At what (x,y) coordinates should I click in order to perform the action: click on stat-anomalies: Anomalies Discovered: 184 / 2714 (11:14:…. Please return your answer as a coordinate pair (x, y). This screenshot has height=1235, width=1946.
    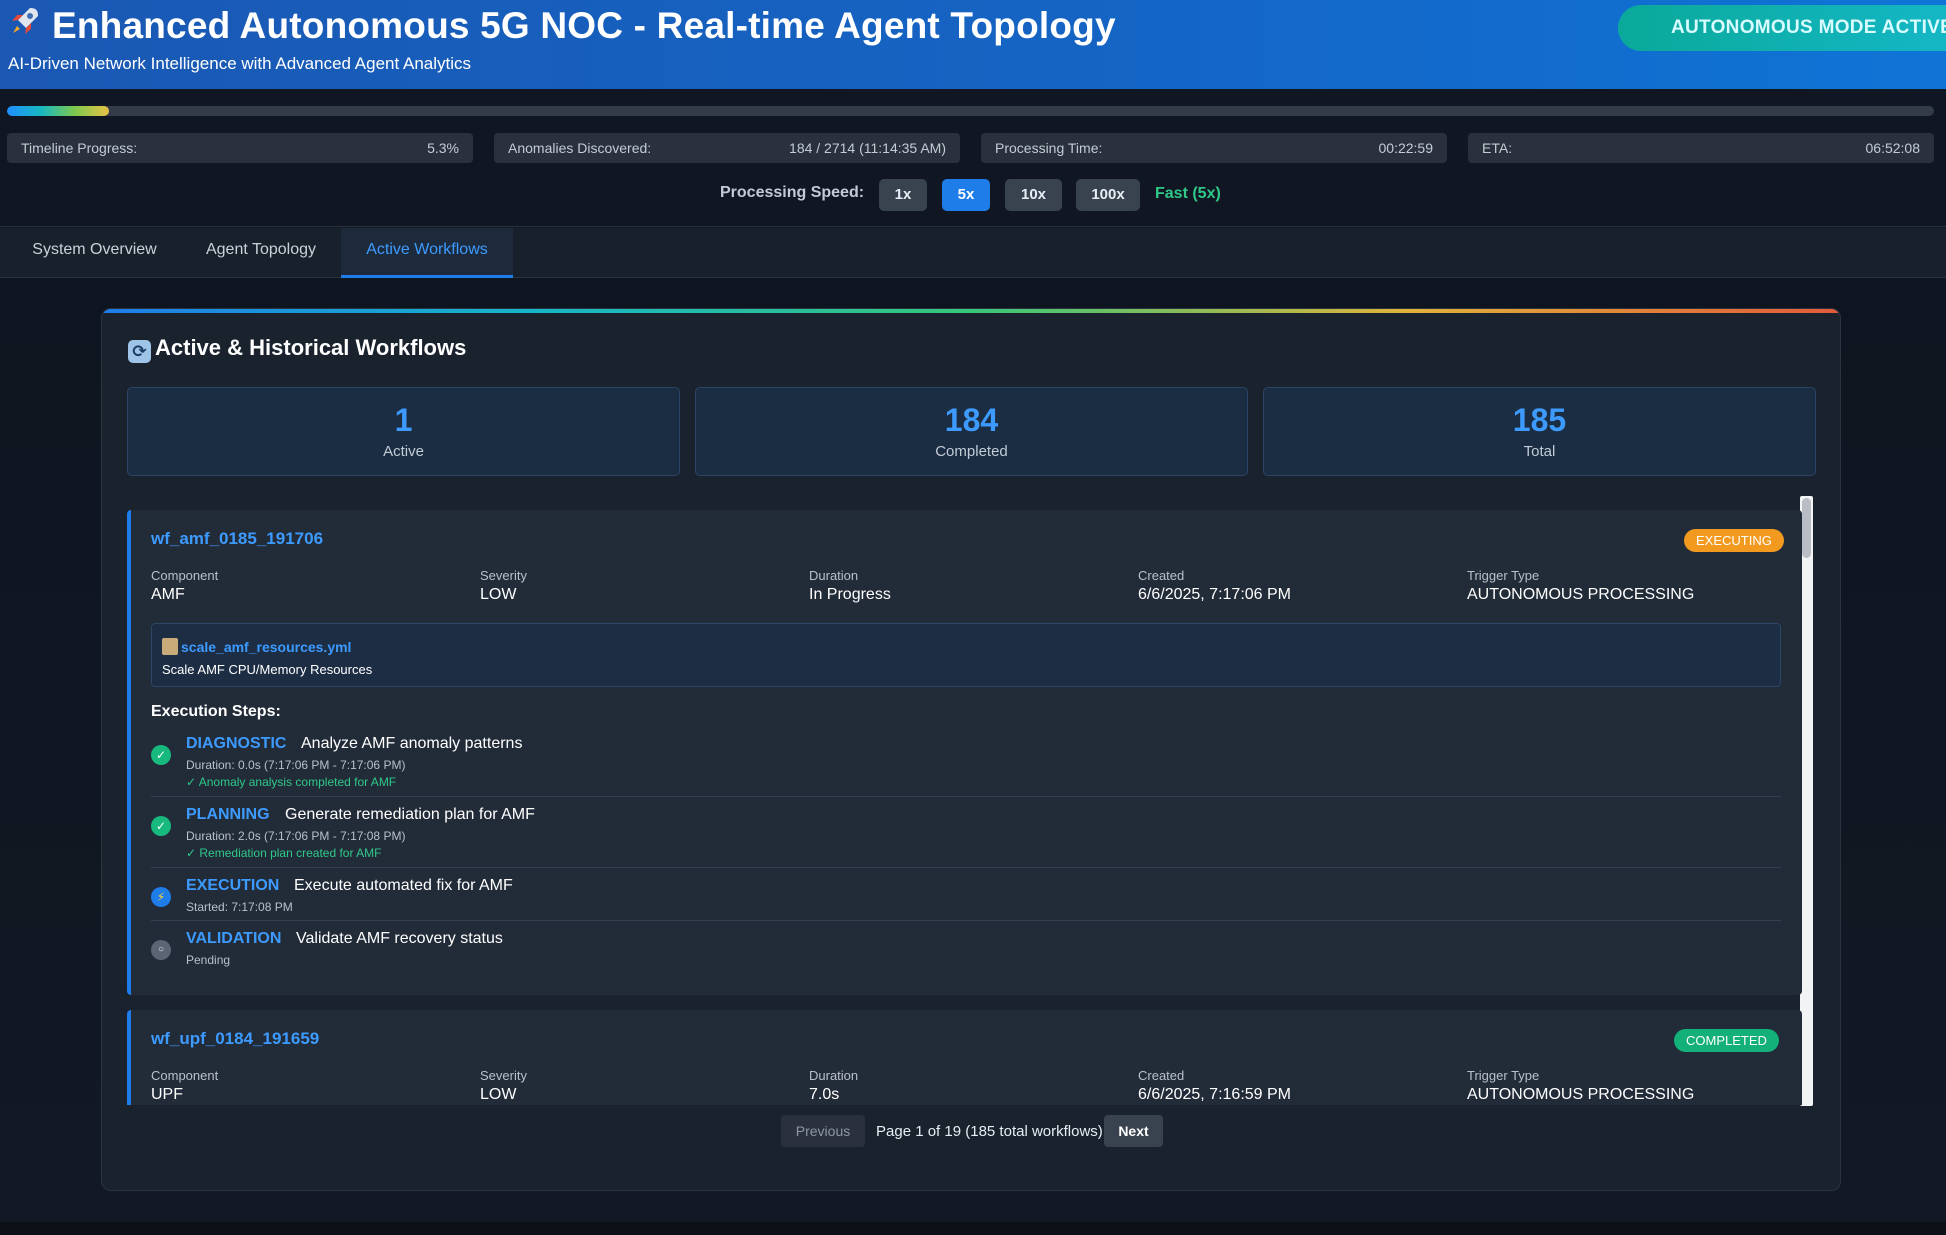
    Looking at the image, I should click on (727, 148).